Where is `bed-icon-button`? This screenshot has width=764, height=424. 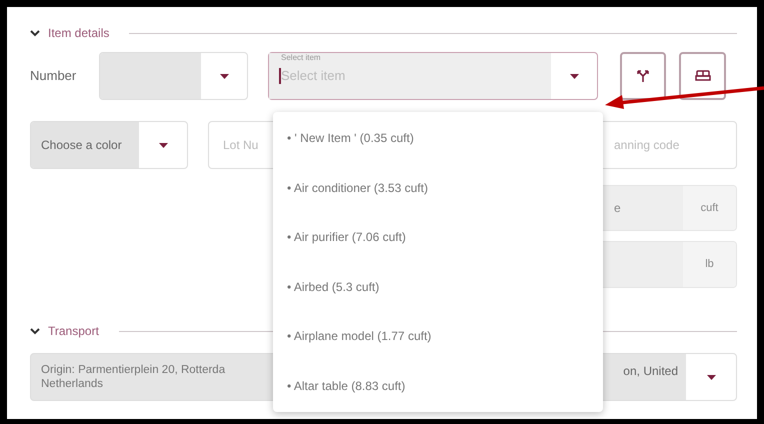 bed-icon-button is located at coordinates (702, 76).